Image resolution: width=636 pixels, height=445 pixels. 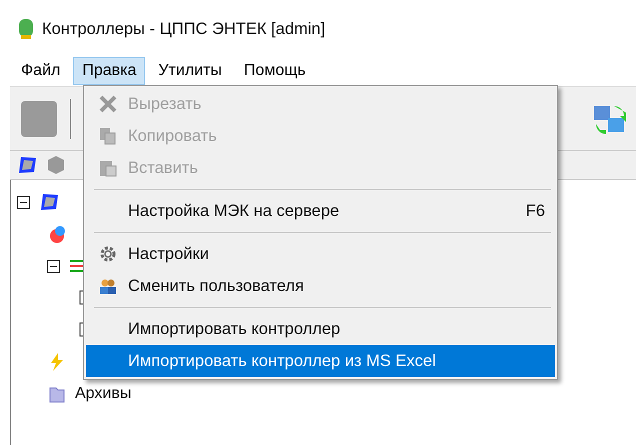 What do you see at coordinates (274, 71) in the screenshot?
I see `menu-item: Помощь` at bounding box center [274, 71].